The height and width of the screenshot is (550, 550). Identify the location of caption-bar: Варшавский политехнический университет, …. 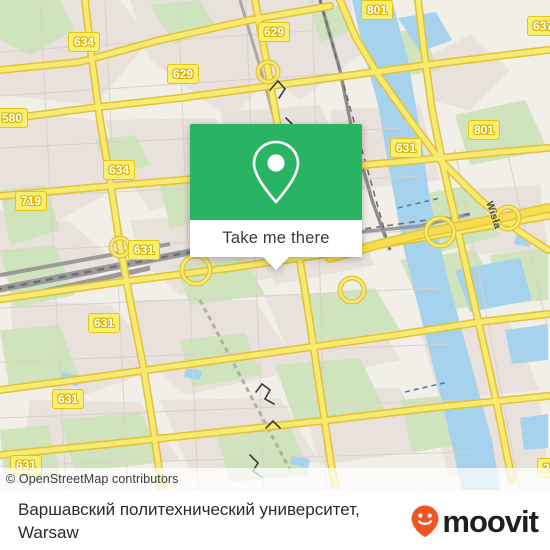
(275, 520).